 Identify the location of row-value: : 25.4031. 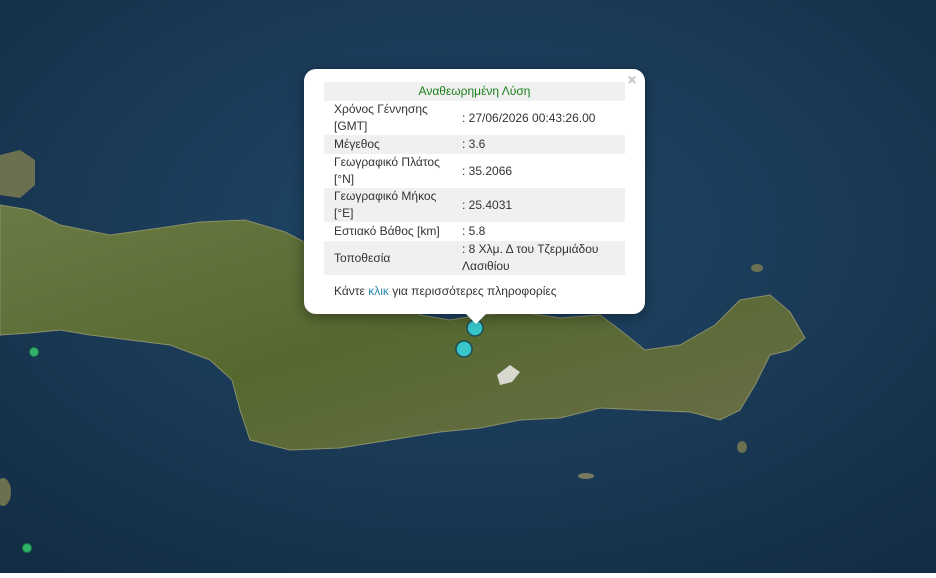
(487, 204).